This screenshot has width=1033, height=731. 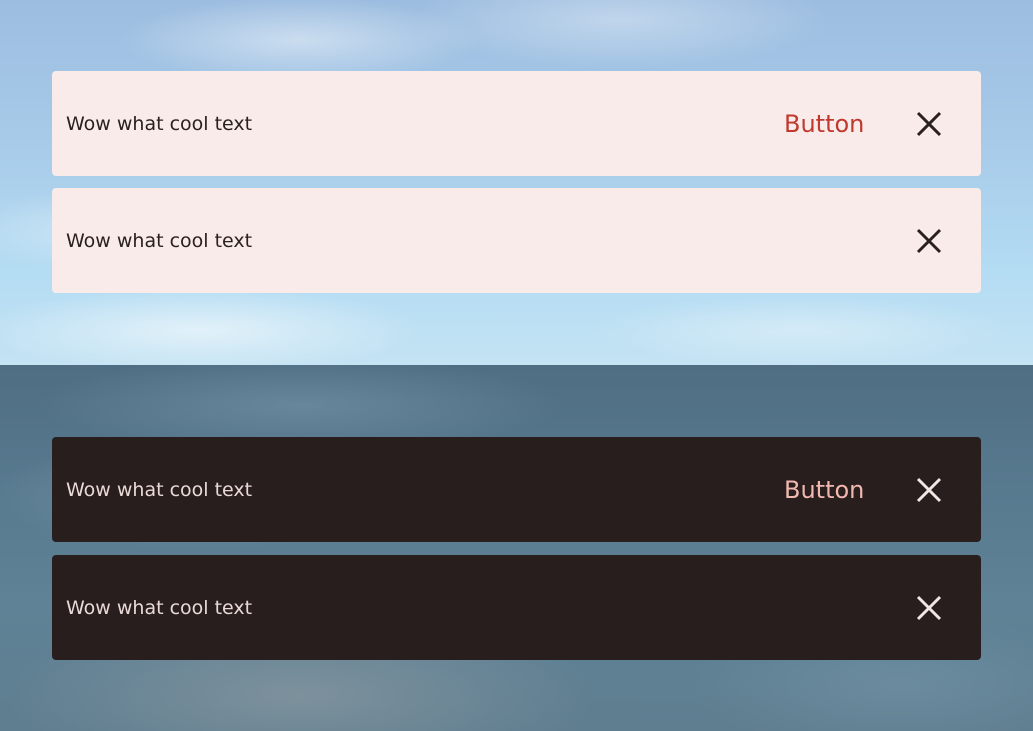 What do you see at coordinates (516, 240) in the screenshot?
I see `light-toast-simple: Wow what cool text` at bounding box center [516, 240].